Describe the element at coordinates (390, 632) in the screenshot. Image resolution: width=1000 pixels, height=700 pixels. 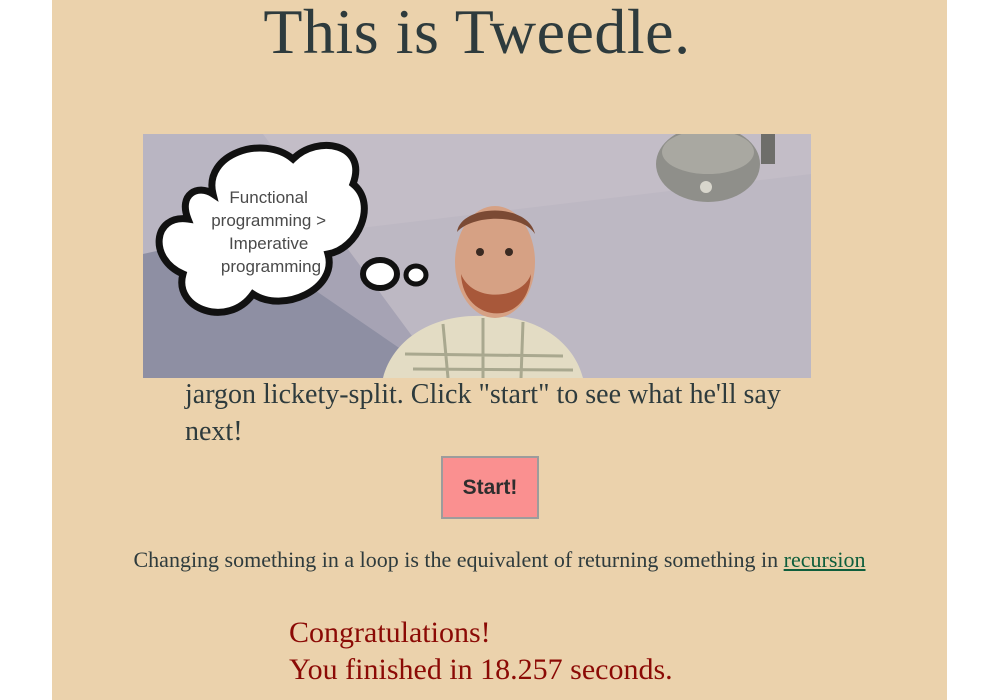
I see `congrats-heading: Congratulations!` at that location.